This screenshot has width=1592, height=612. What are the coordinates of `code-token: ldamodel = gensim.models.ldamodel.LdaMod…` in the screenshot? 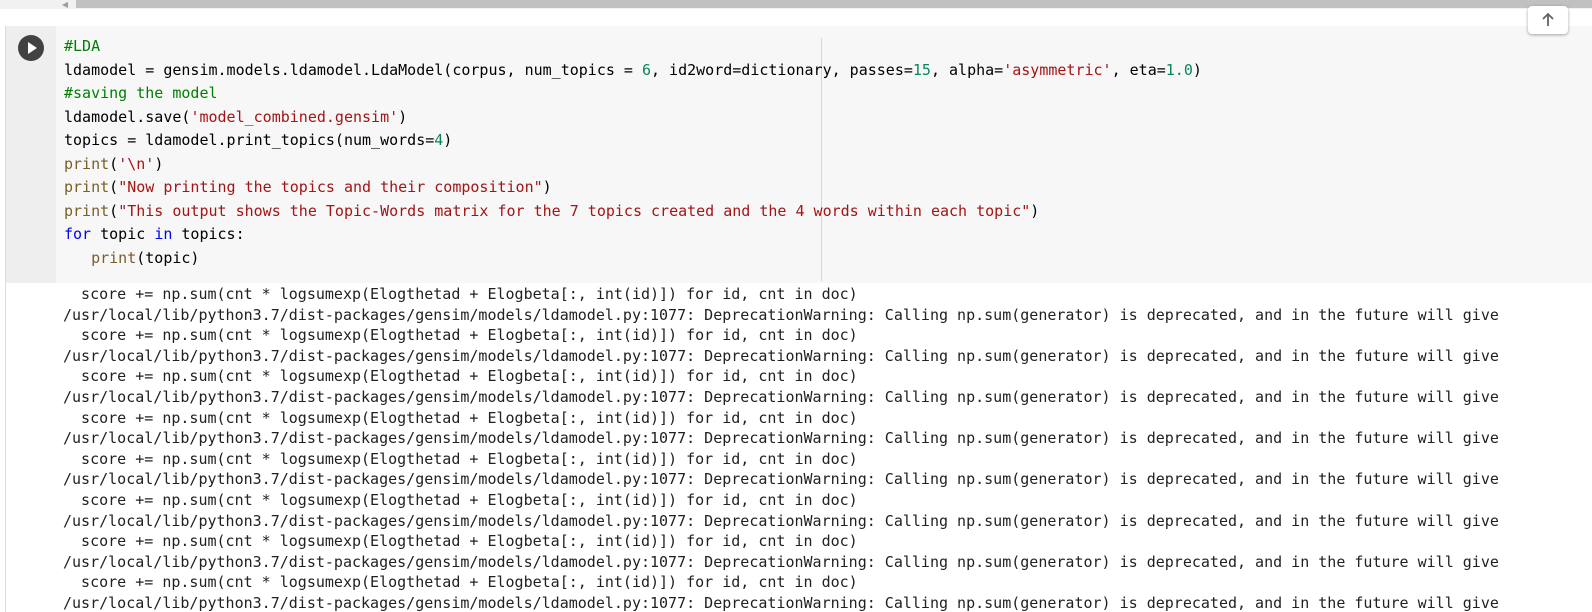 It's located at (353, 69).